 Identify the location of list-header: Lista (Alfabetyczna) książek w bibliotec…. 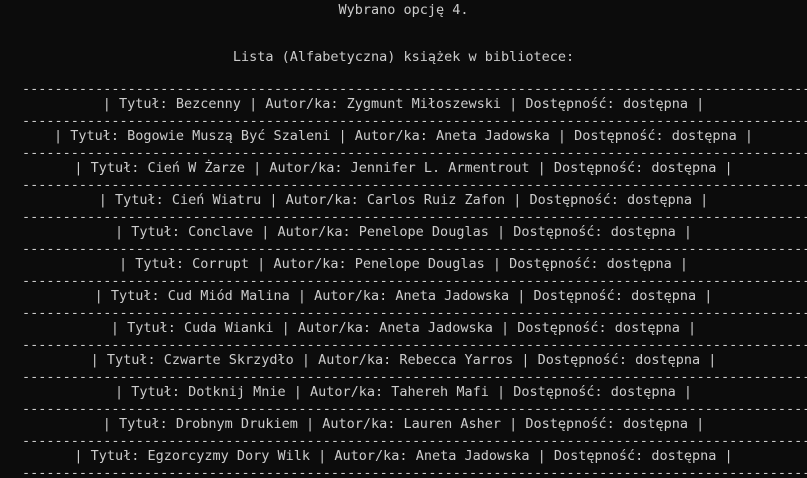
(403, 57).